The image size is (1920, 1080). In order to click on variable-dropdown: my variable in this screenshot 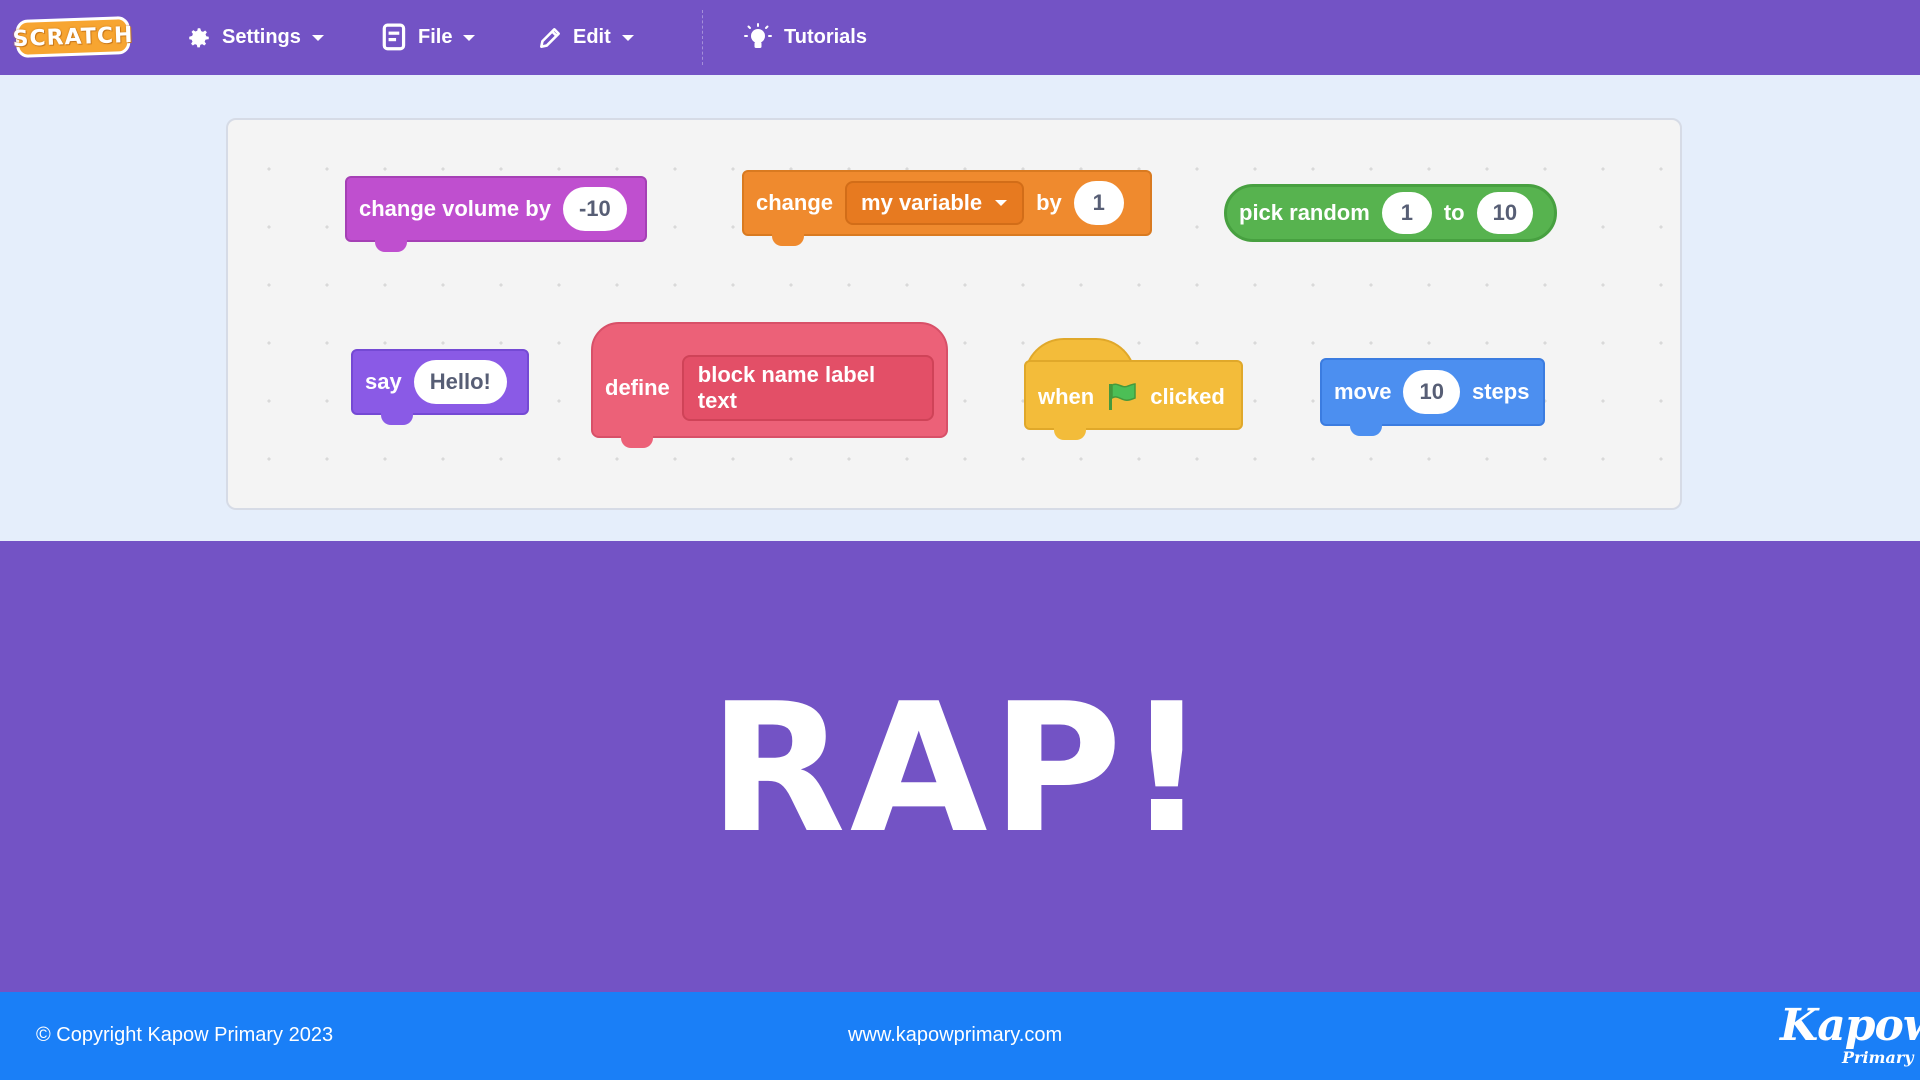, I will do `click(935, 203)`.